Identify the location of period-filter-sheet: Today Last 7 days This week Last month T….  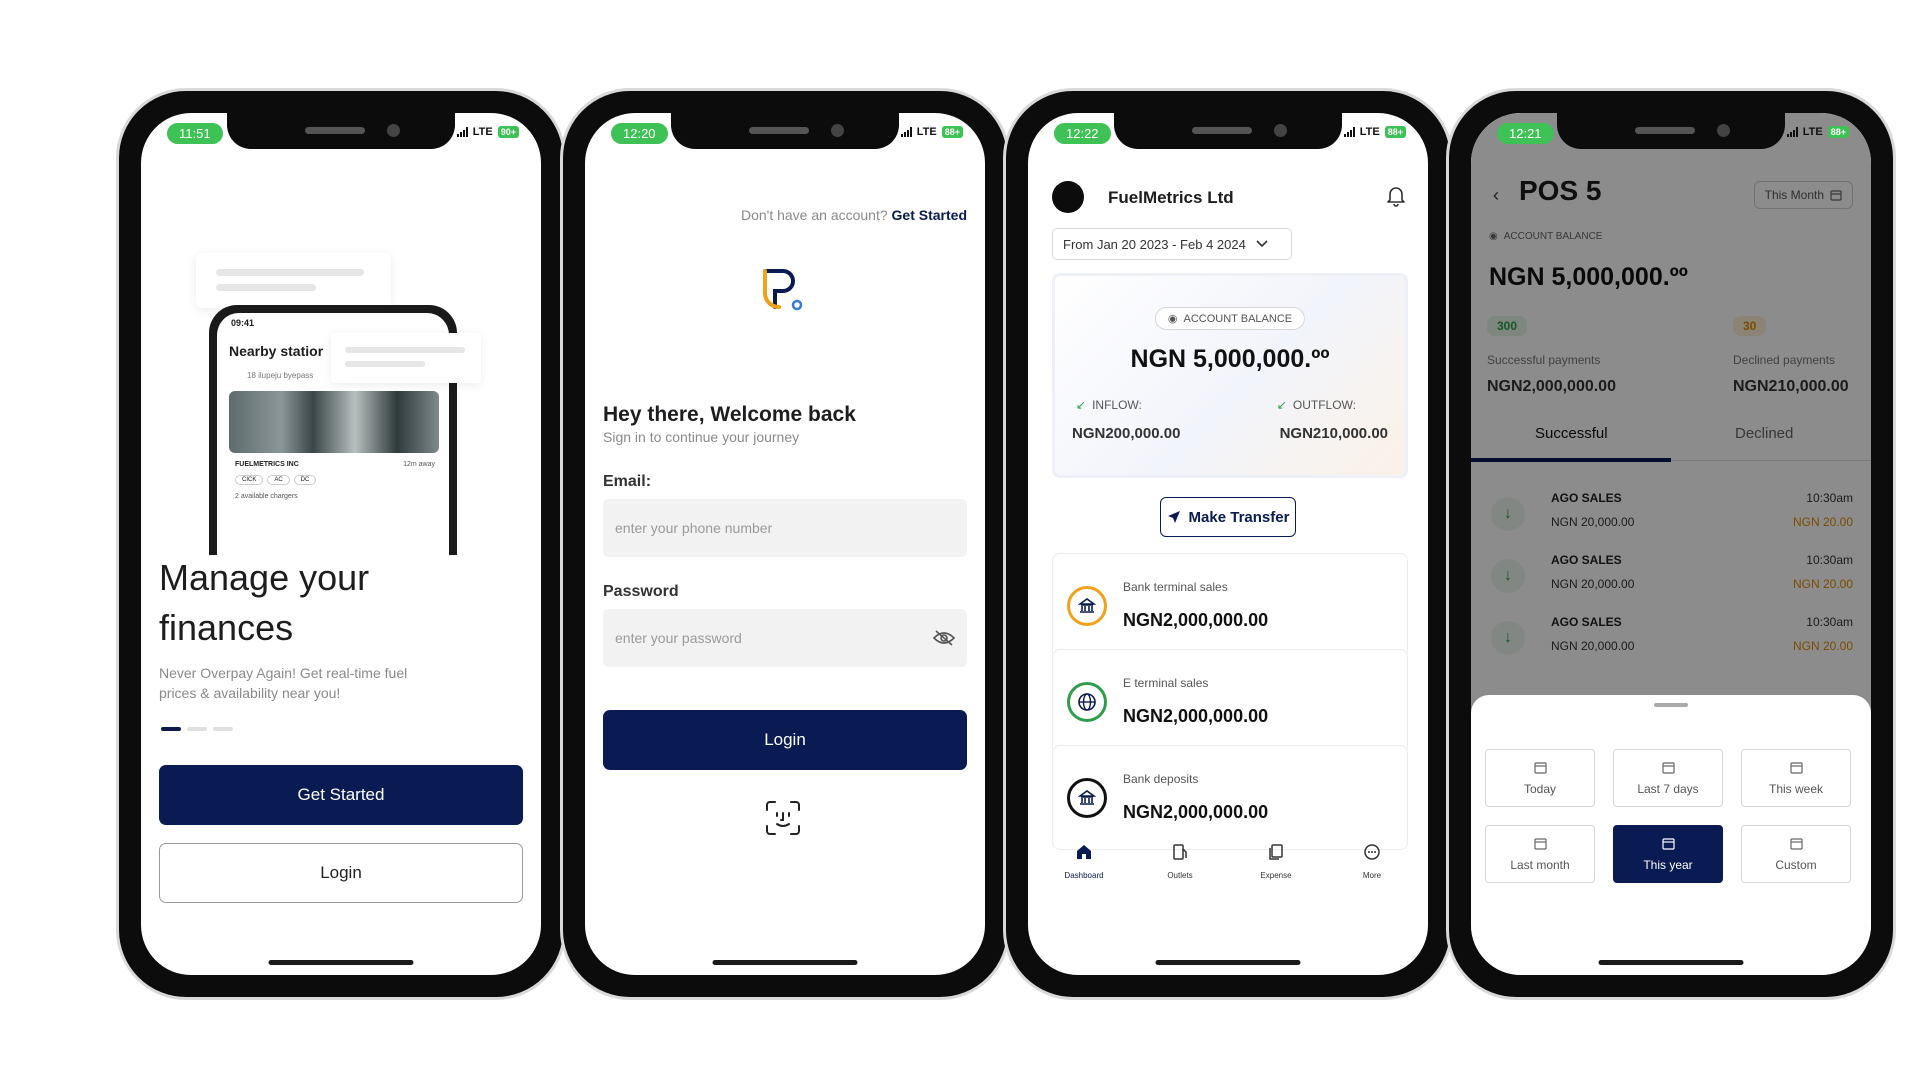
(1671, 835).